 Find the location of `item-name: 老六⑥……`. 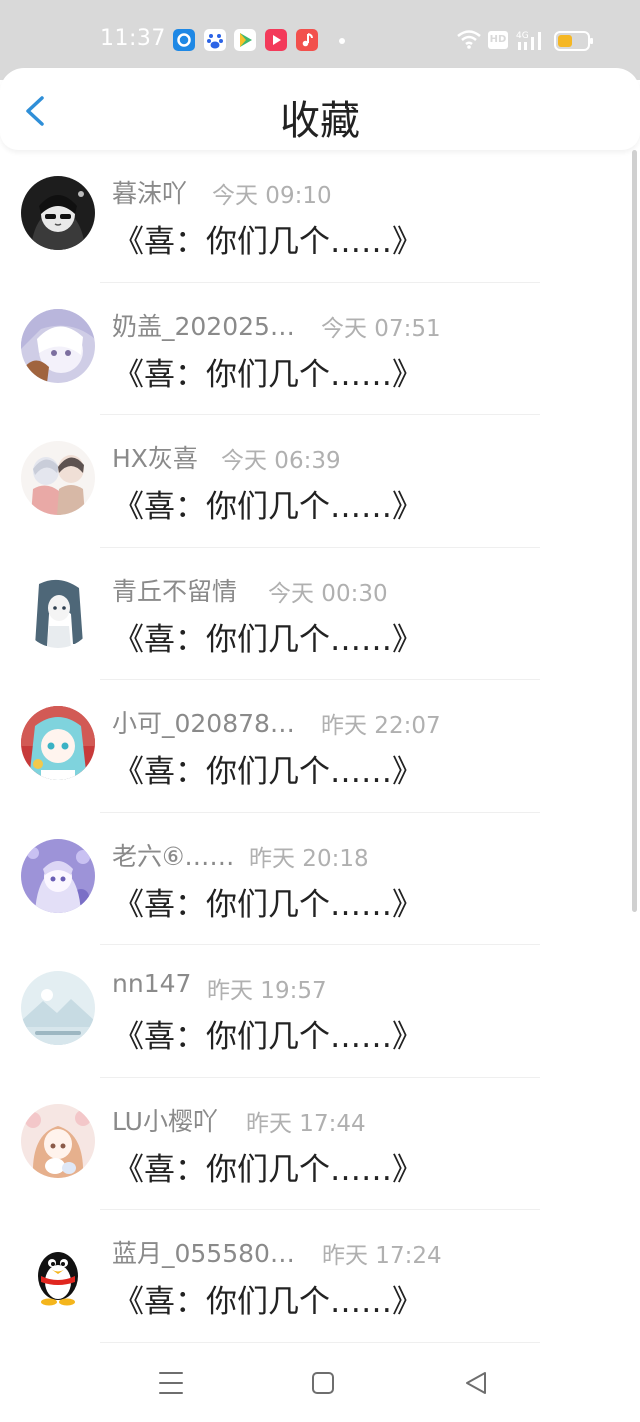

item-name: 老六⑥…… is located at coordinates (173, 856).